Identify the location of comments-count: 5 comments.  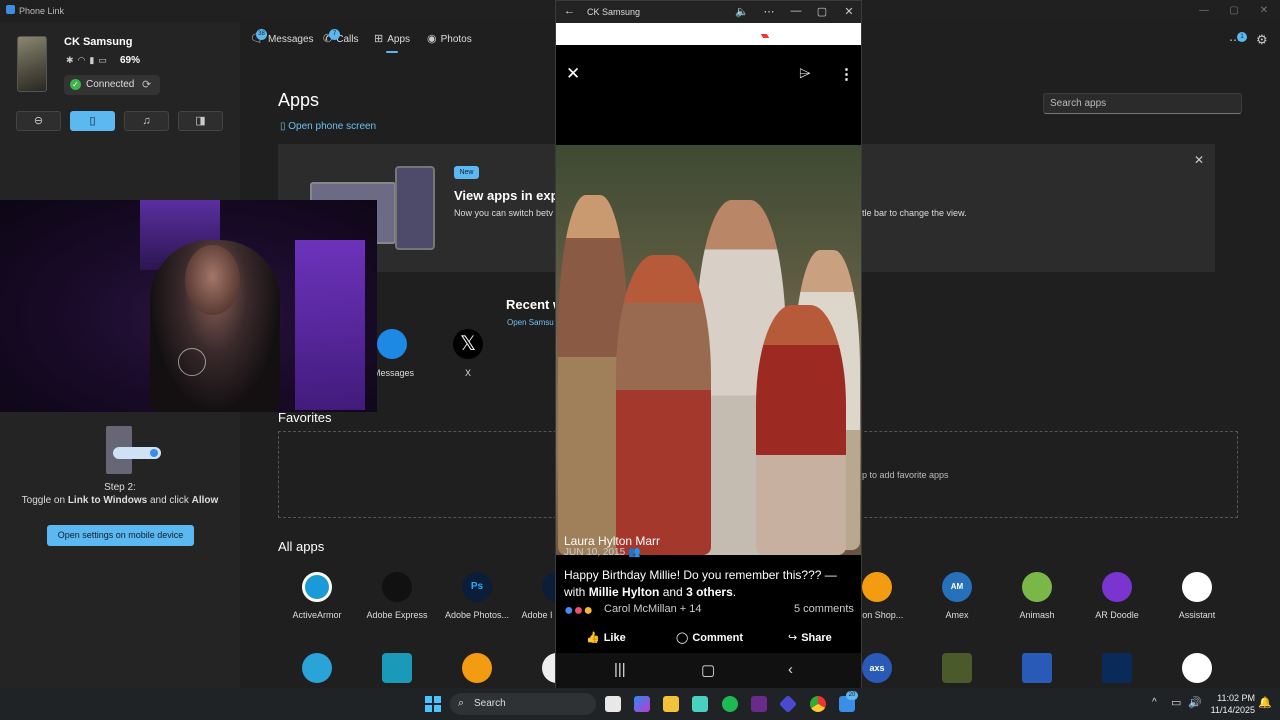
(824, 609).